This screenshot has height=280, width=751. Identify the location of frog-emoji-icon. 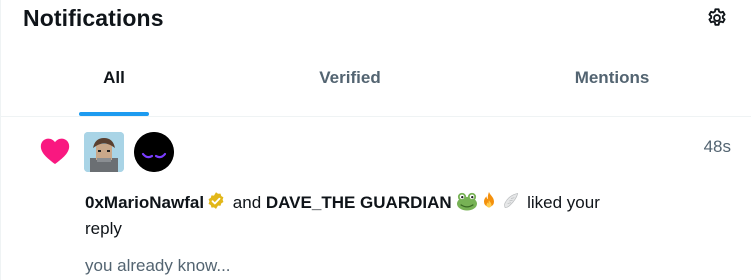
(467, 201).